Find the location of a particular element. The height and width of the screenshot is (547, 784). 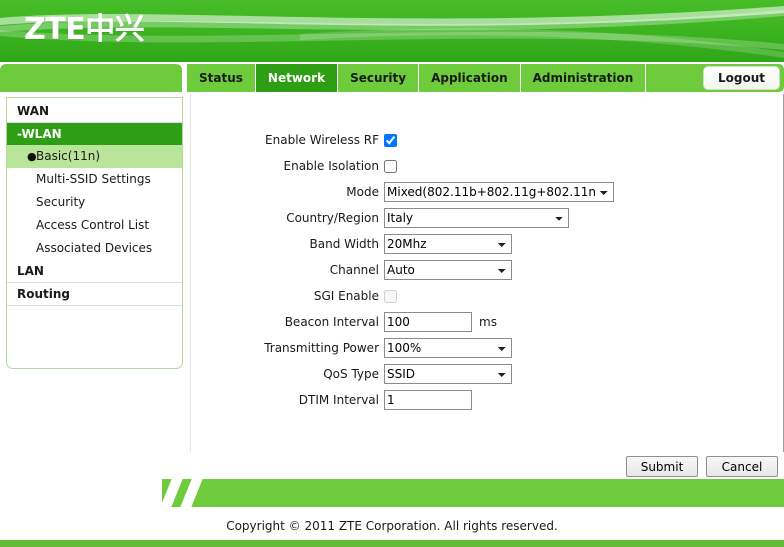

control-mode: Mixed(802.11b+802.11g+802.11n) is located at coordinates (499, 192).